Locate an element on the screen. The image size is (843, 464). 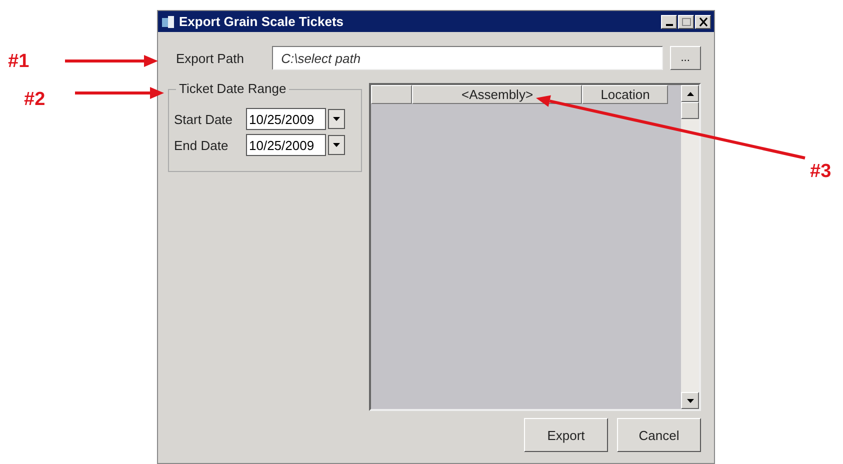
cancel-button: Cancel is located at coordinates (659, 435).